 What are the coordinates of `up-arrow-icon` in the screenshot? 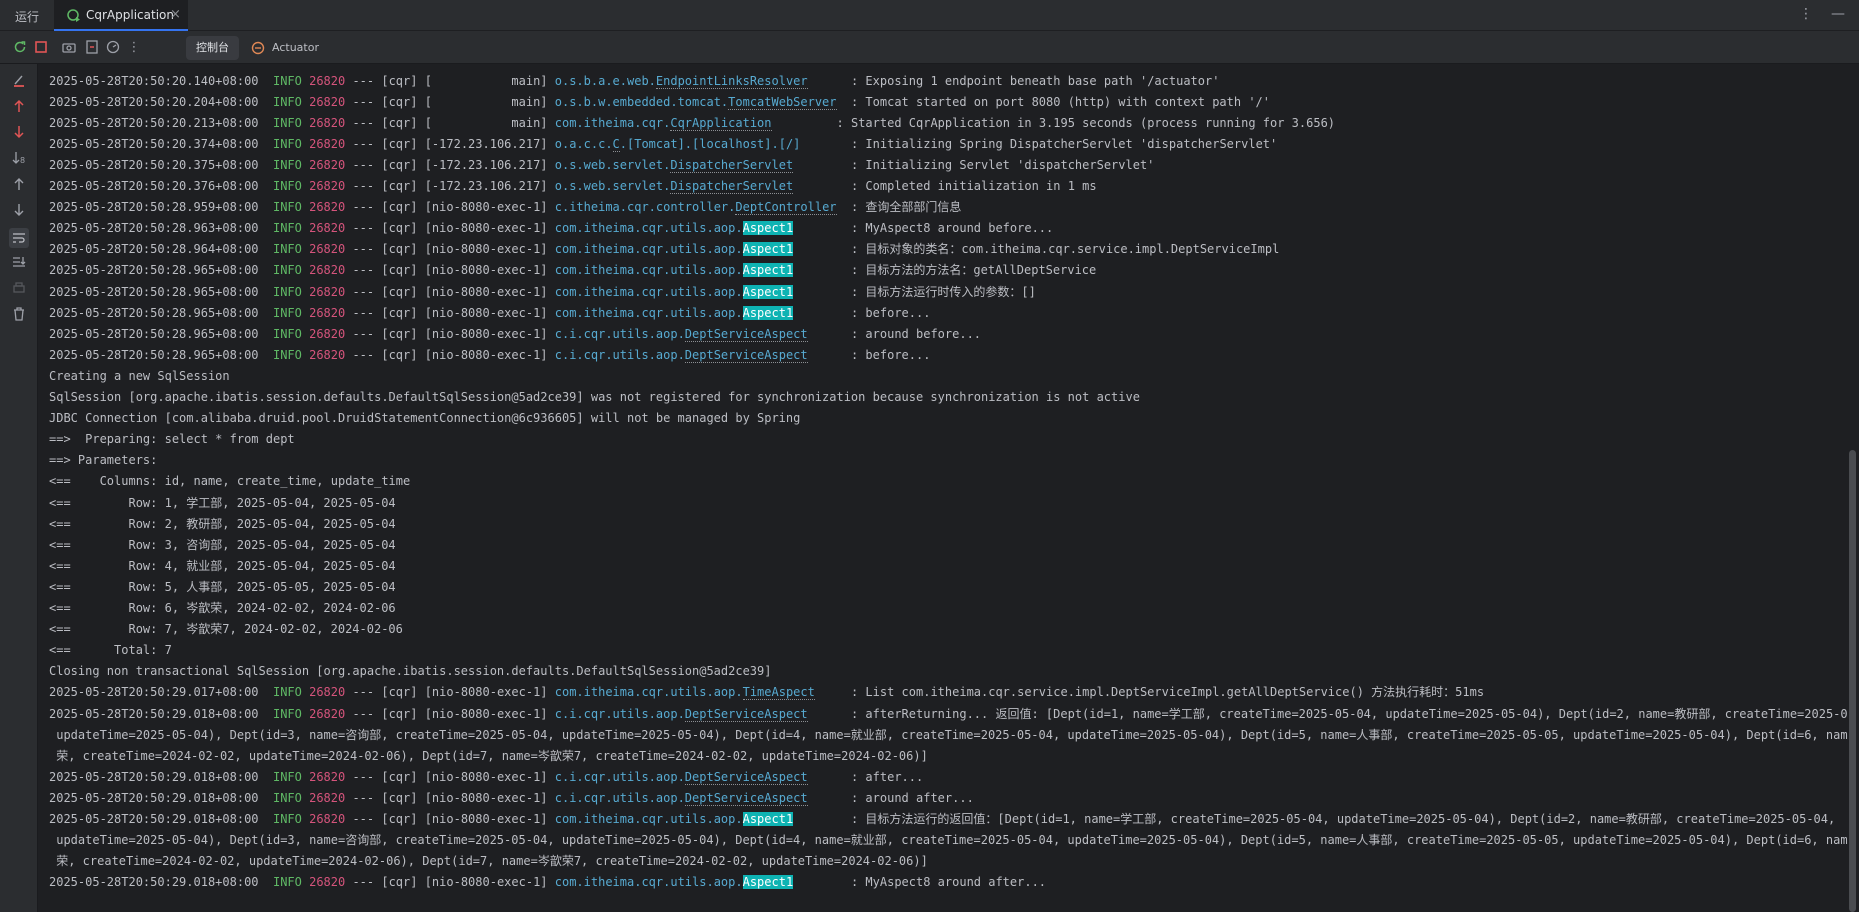 It's located at (19, 184).